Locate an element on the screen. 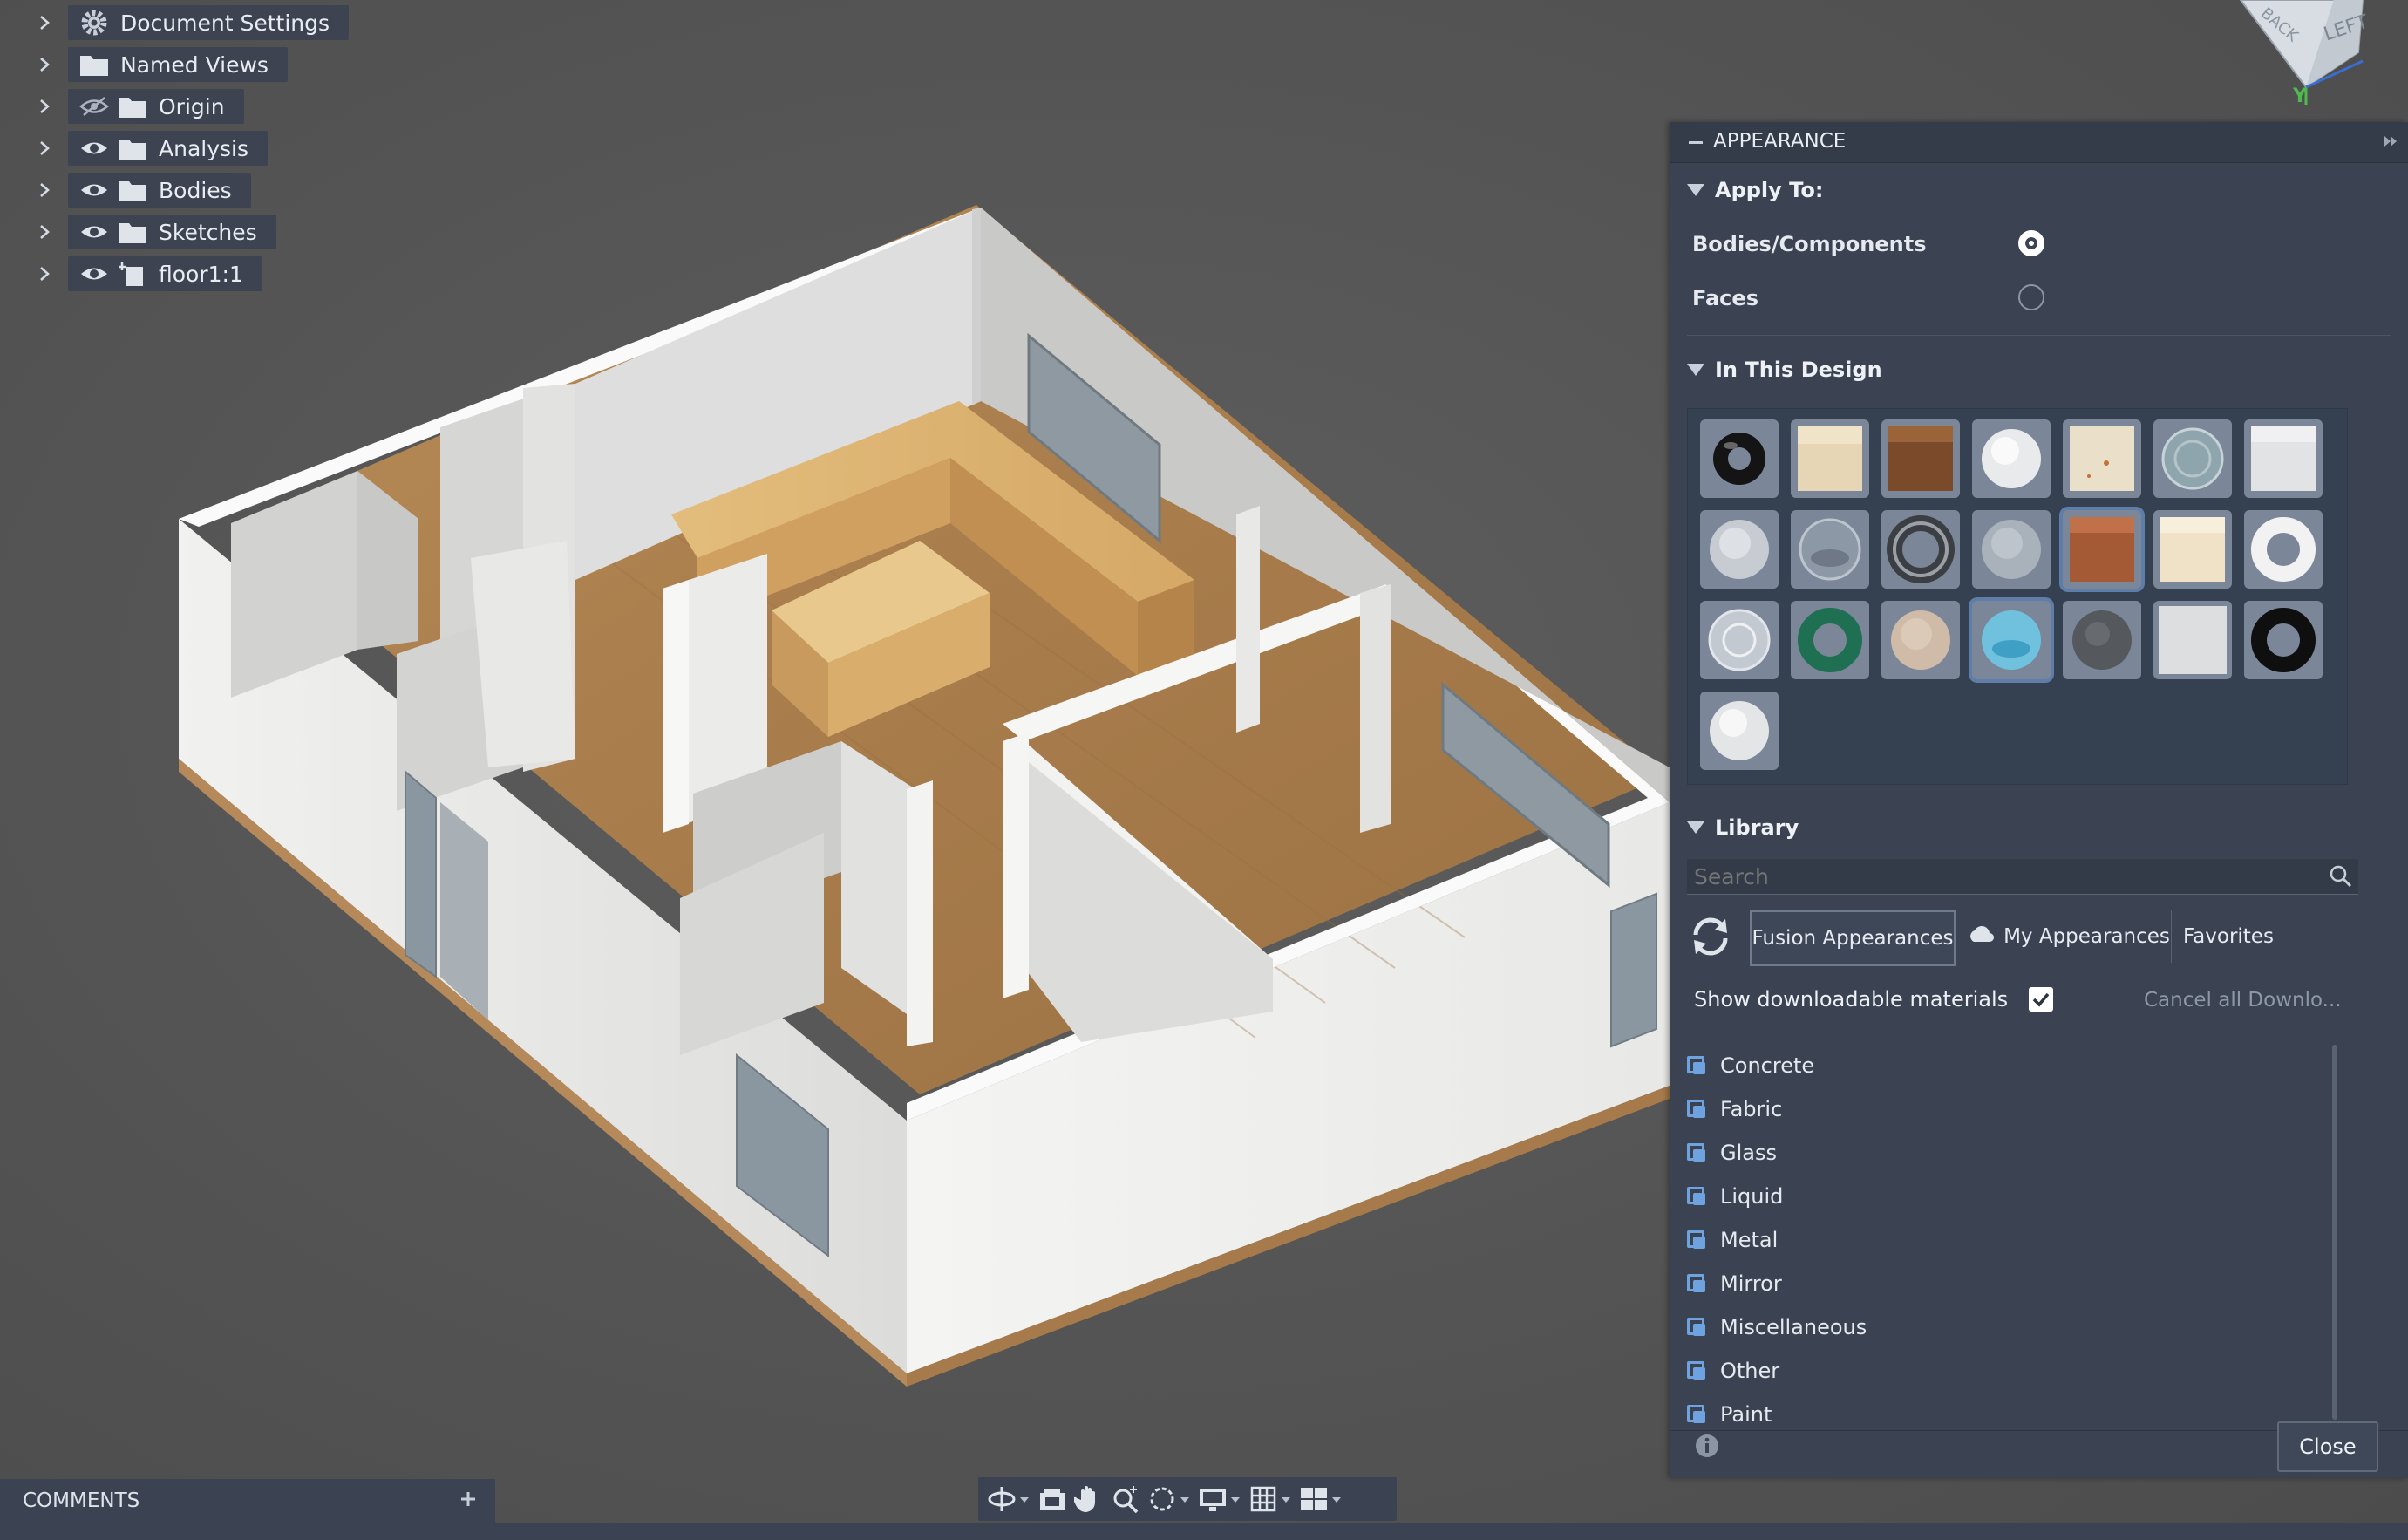 The width and height of the screenshot is (2408, 1540). list-item-metal: Metal is located at coordinates (1732, 1240).